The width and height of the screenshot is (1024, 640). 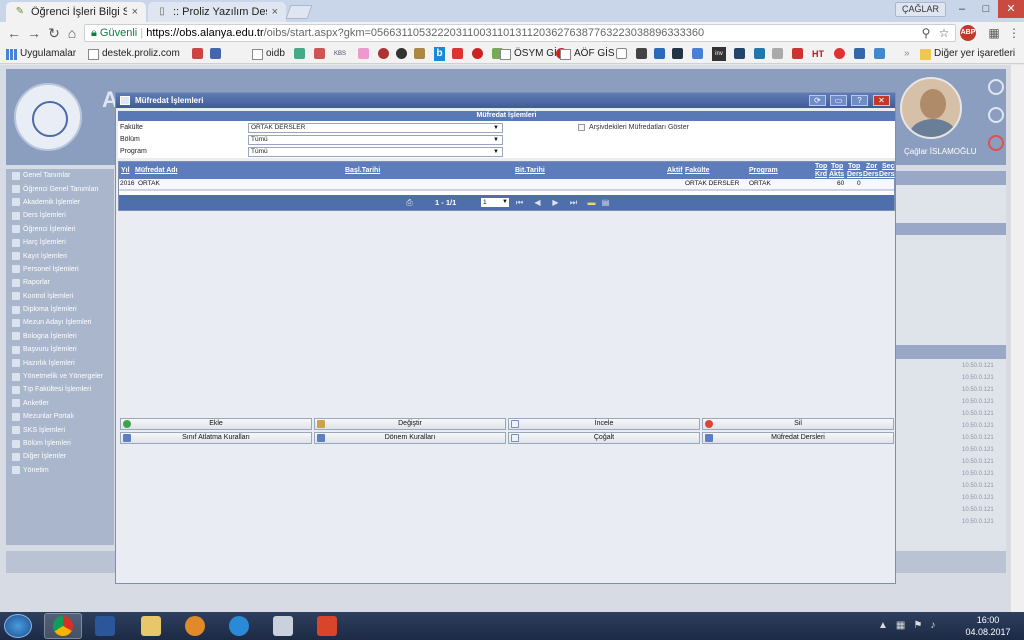 What do you see at coordinates (105, 626) in the screenshot?
I see `taskbar-word` at bounding box center [105, 626].